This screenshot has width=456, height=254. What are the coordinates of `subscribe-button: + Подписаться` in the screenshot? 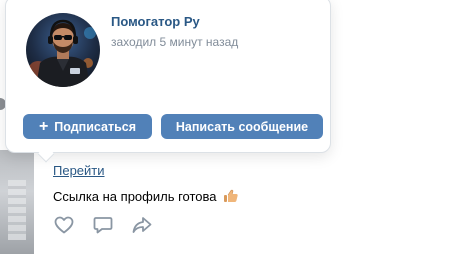 It's located at (87, 126).